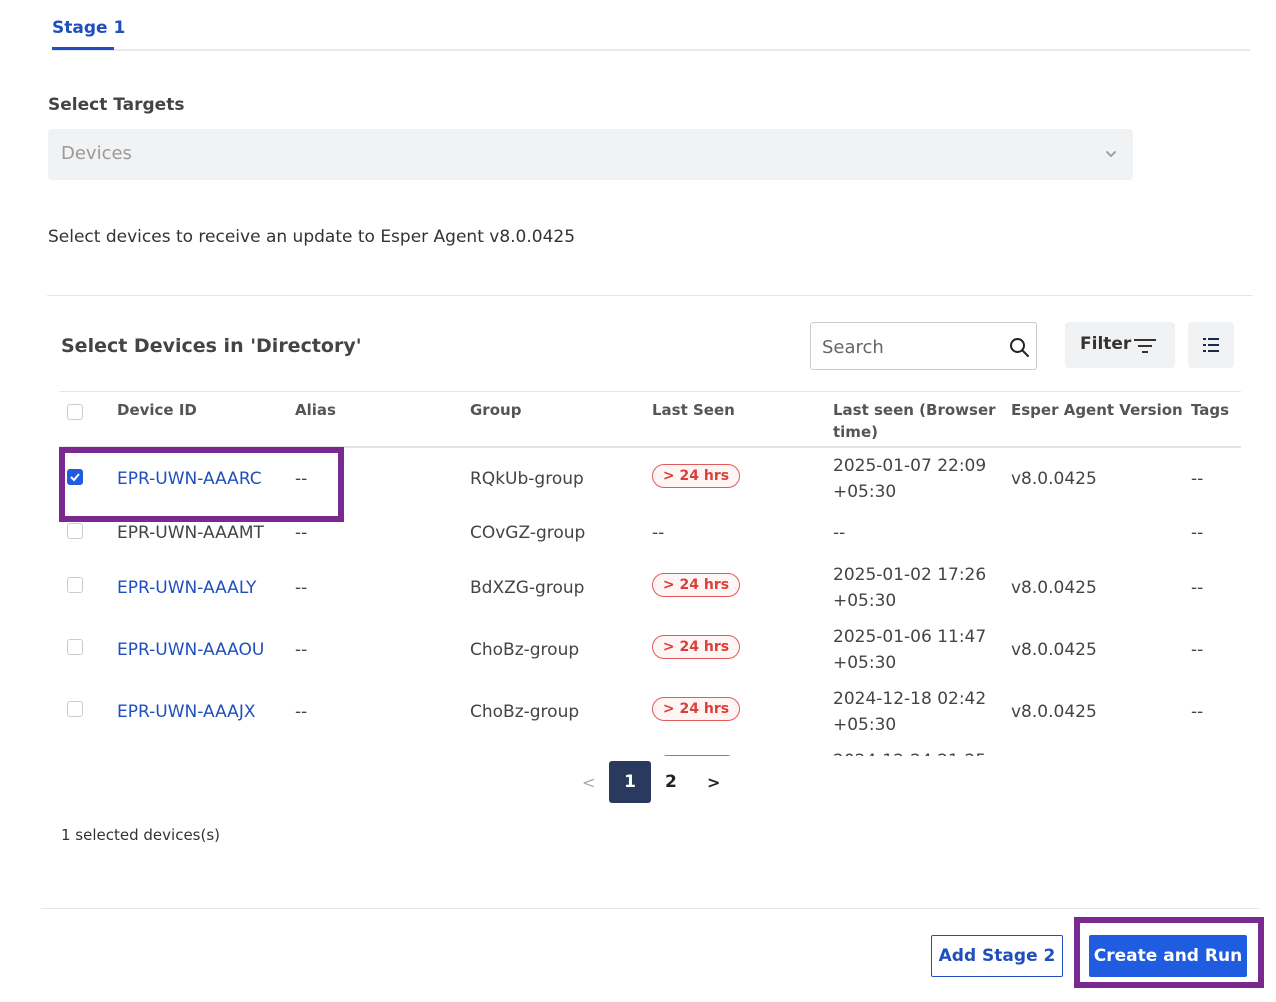 Image resolution: width=1276 pixels, height=1002 pixels. What do you see at coordinates (590, 154) in the screenshot?
I see `targets-select: Devices` at bounding box center [590, 154].